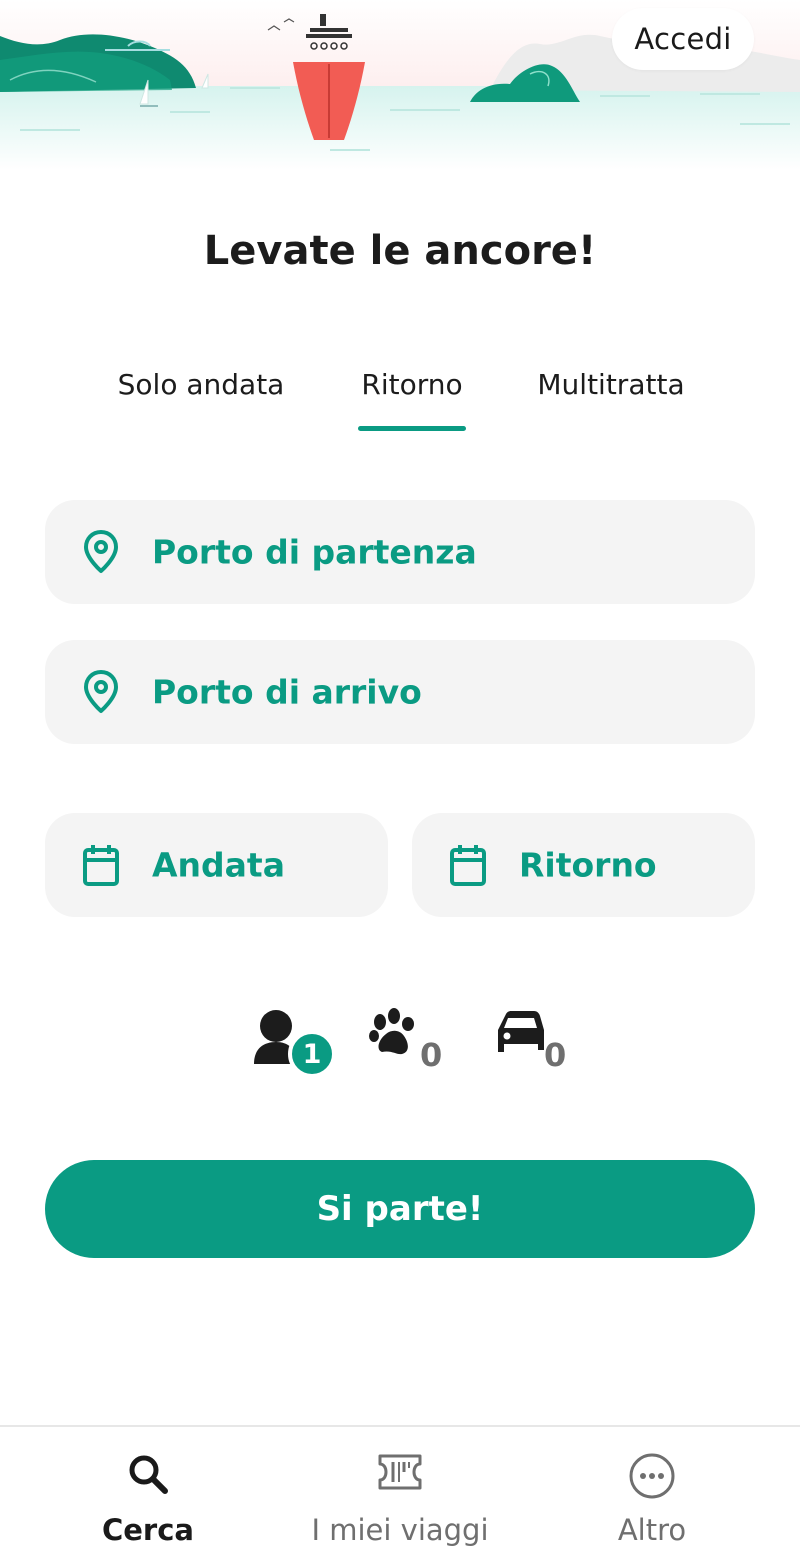  Describe the element at coordinates (287, 692) in the screenshot. I see `arrival-port-placeholder: Porto di arrivo` at that location.